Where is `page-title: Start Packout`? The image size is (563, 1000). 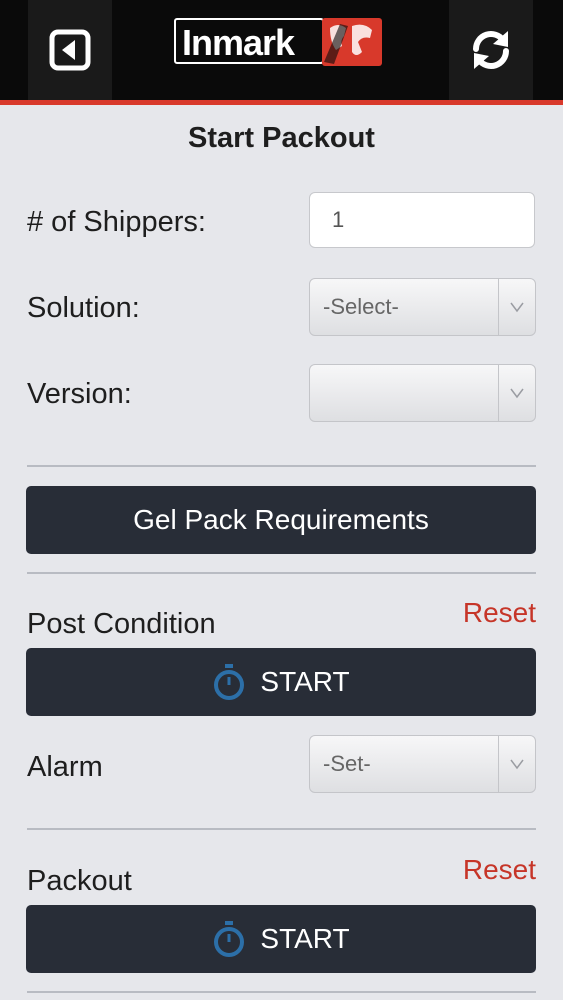 page-title: Start Packout is located at coordinates (281, 138).